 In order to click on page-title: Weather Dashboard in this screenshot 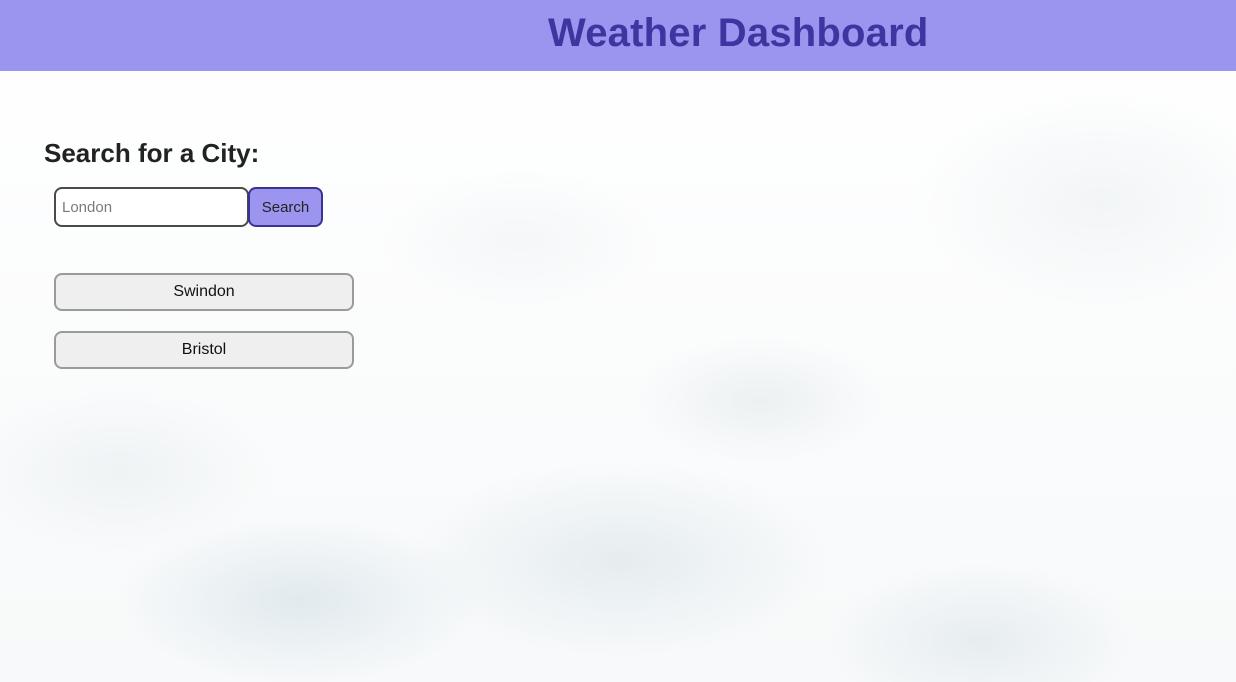, I will do `click(738, 33)`.